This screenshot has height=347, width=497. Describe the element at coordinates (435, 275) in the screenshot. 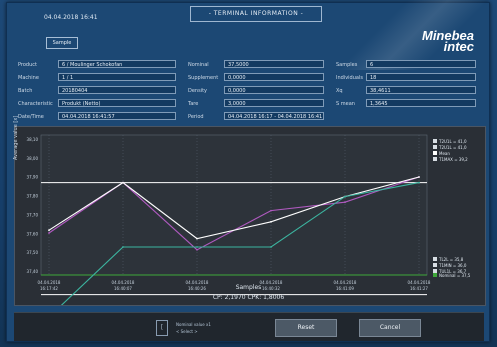

I see `legend-nominal-swatch` at that location.